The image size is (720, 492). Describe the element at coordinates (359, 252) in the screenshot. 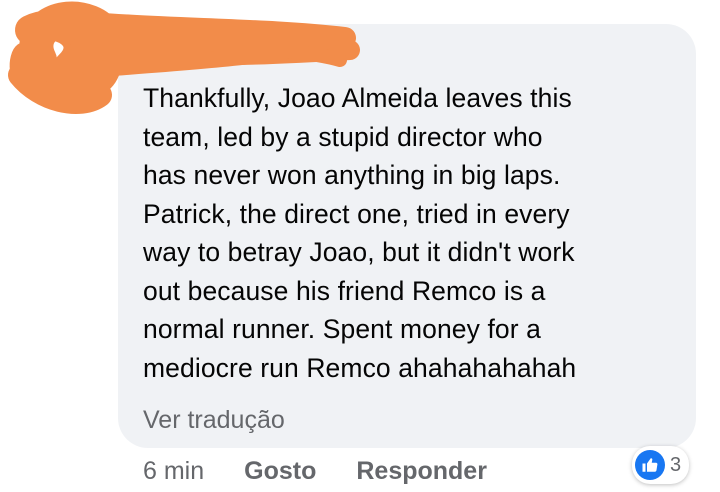

I see `comment-line: way to betray Joao, but it didn't work` at that location.